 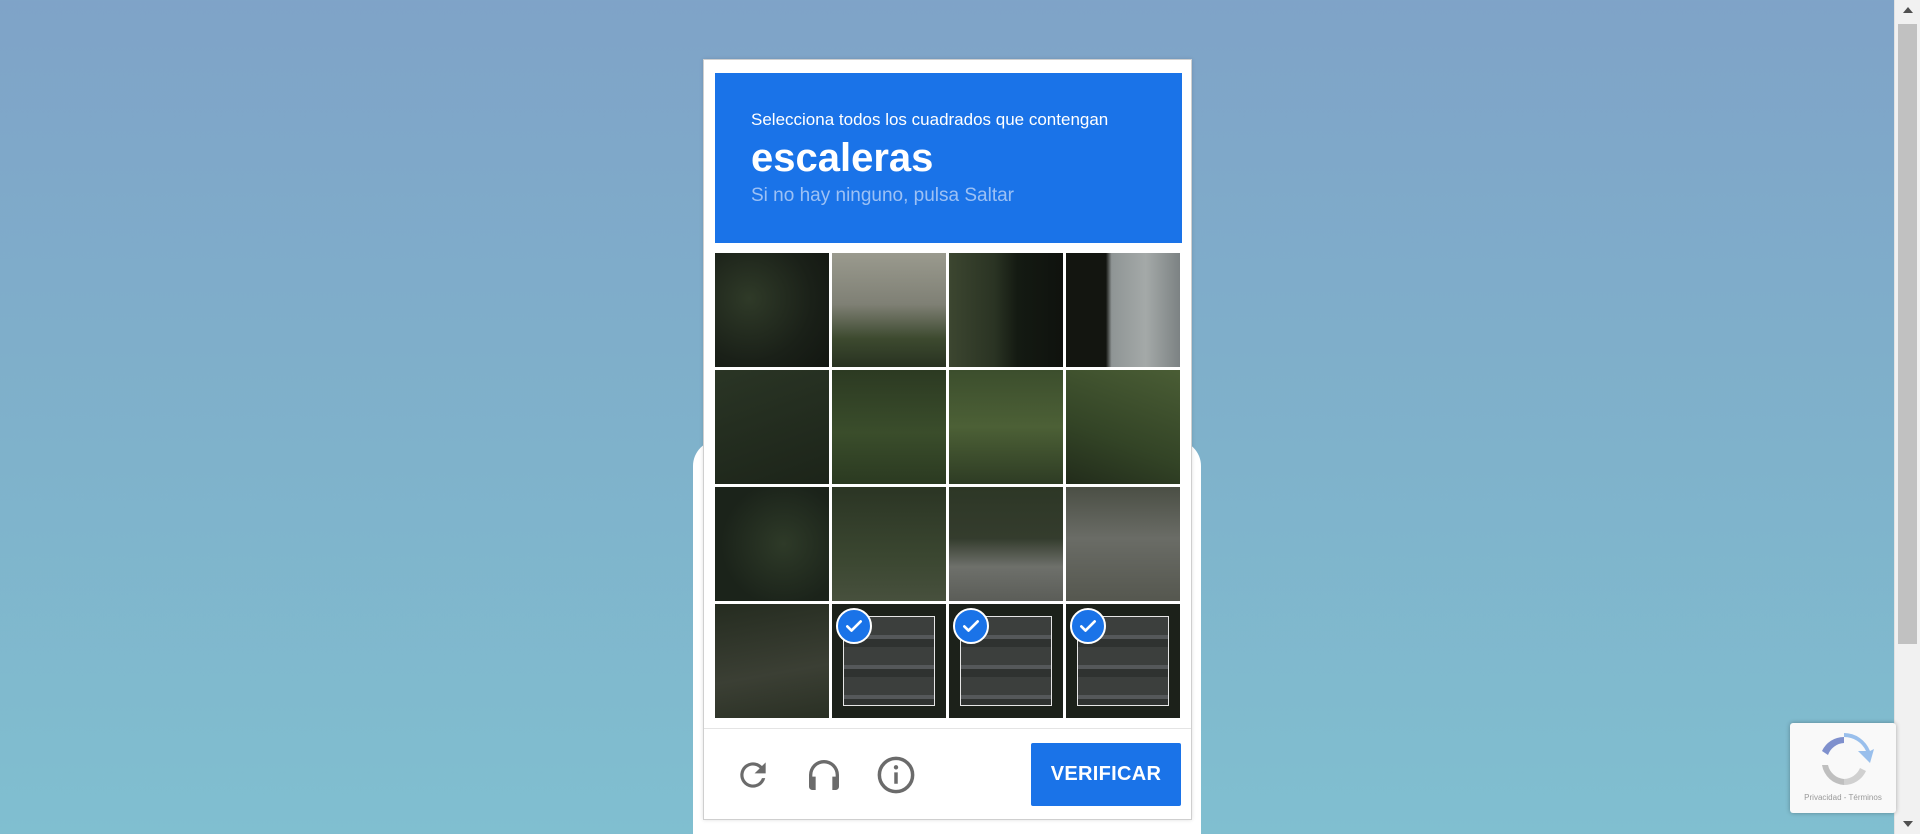 What do you see at coordinates (1106, 774) in the screenshot?
I see `verify-button: VERIFICAR` at bounding box center [1106, 774].